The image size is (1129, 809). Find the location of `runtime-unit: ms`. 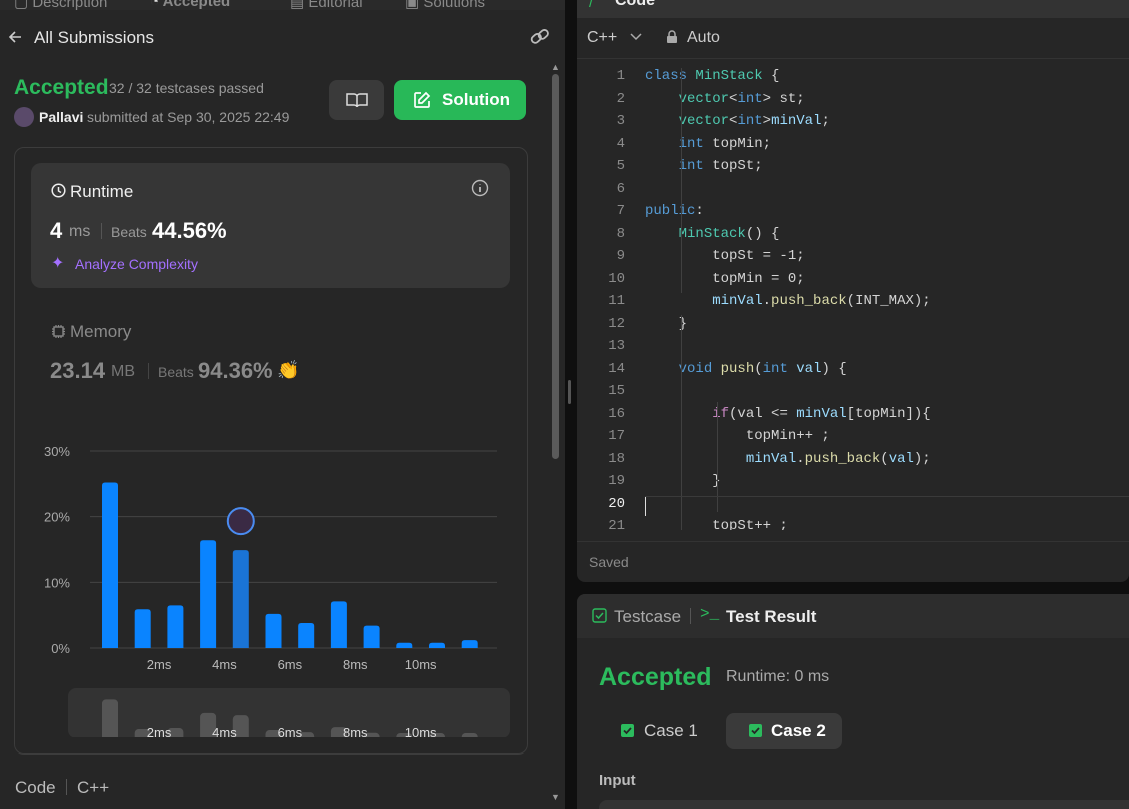

runtime-unit: ms is located at coordinates (80, 231).